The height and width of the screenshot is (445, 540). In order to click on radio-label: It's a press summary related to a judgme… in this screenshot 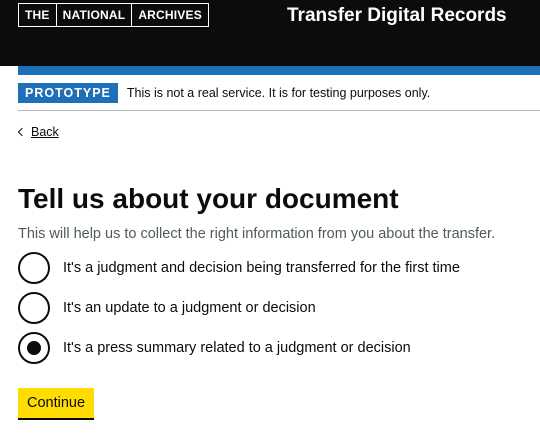, I will do `click(237, 348)`.